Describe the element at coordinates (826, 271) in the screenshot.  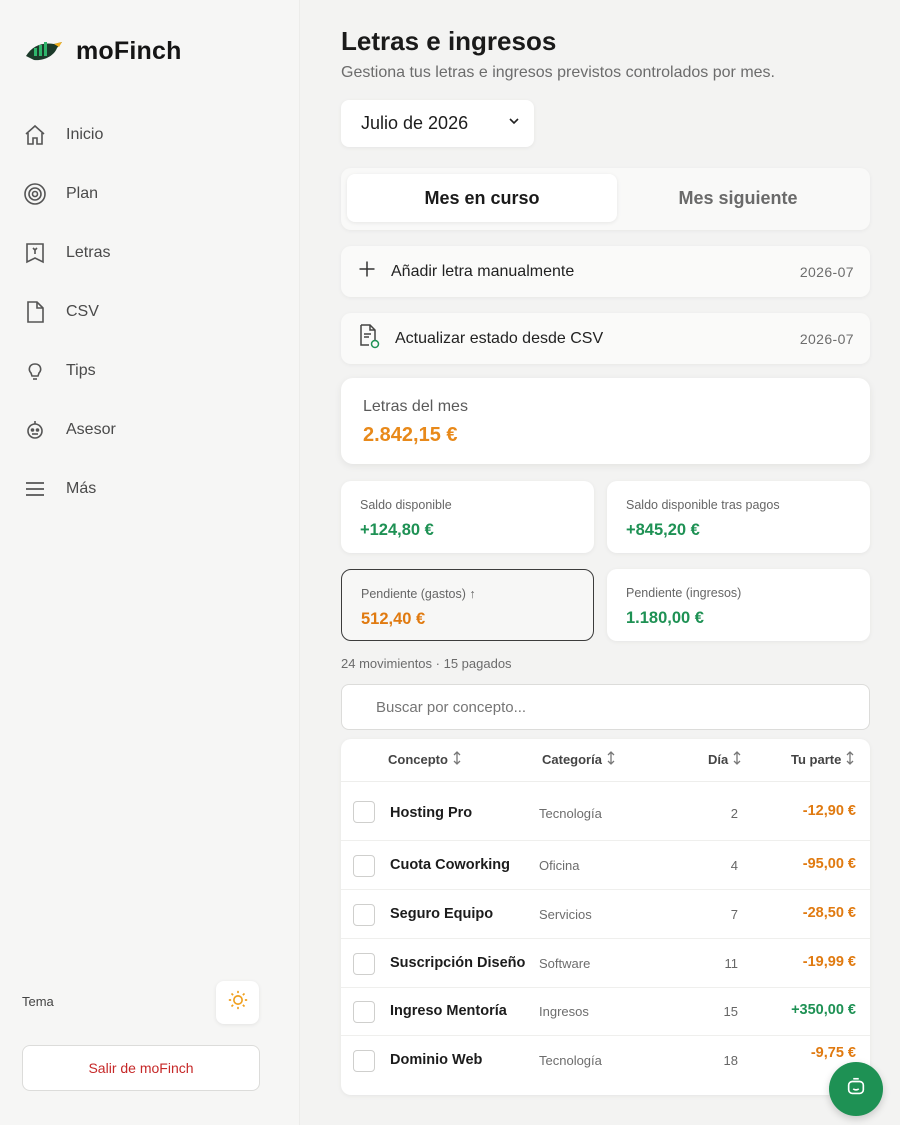
I see `add-letra-month: 2026-07` at that location.